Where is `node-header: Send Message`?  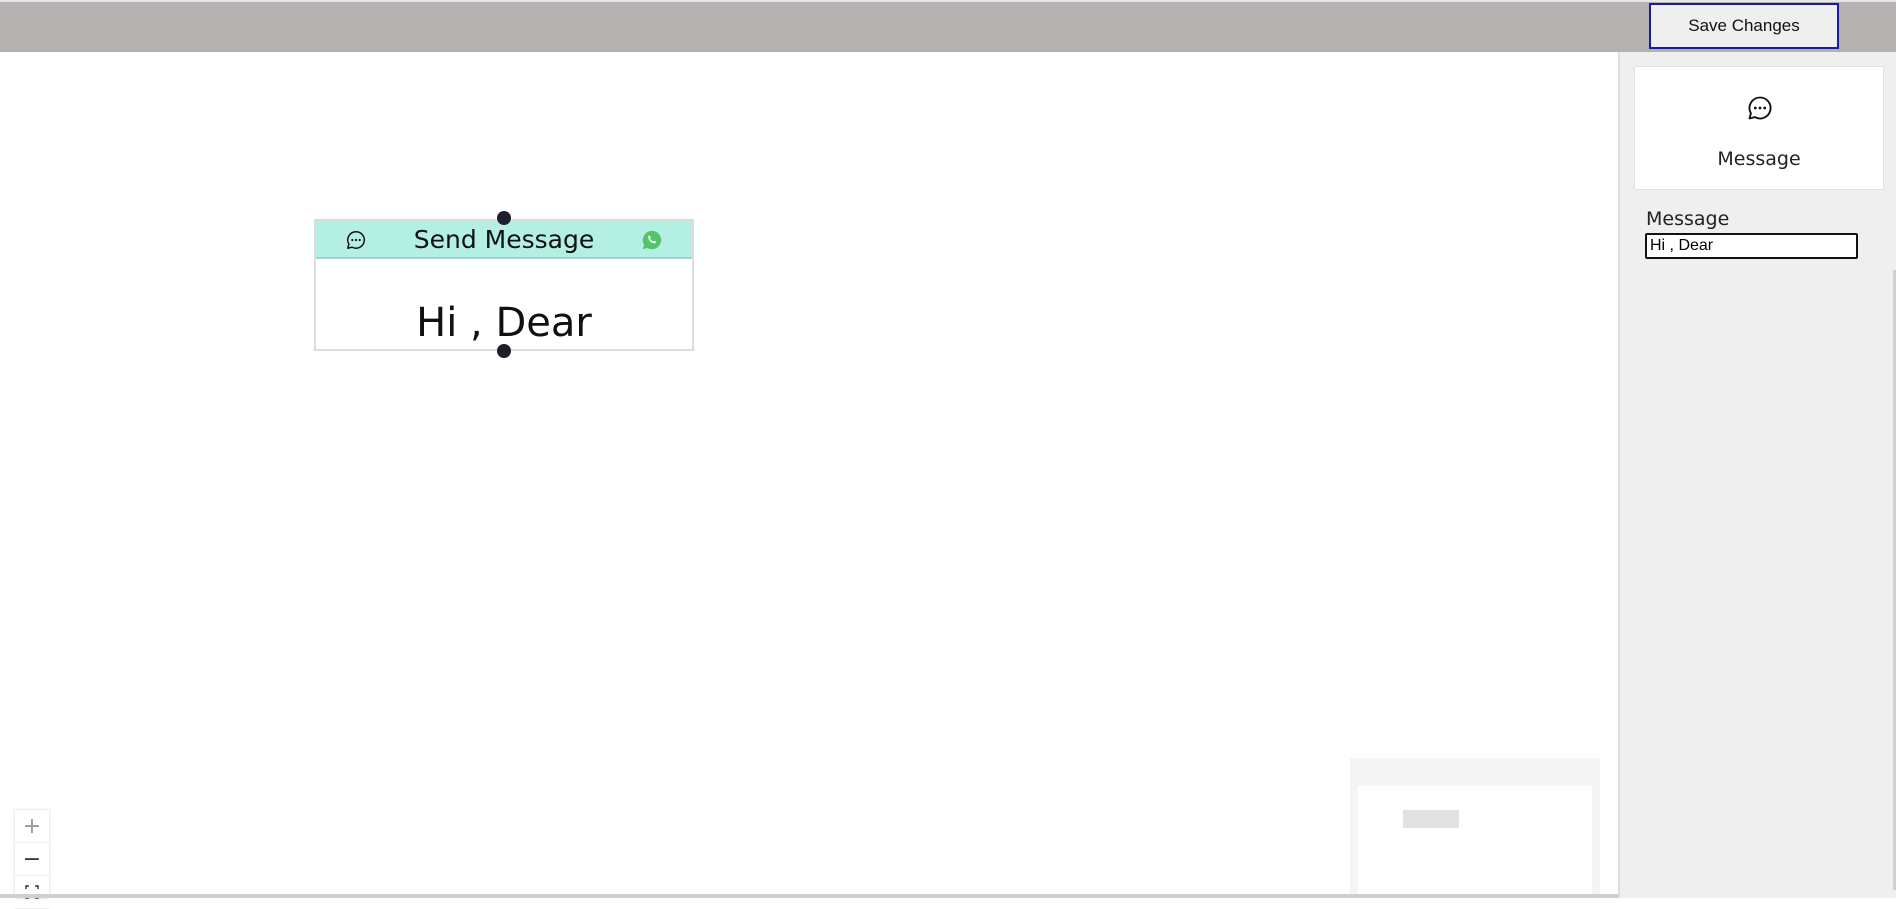 node-header: Send Message is located at coordinates (504, 240).